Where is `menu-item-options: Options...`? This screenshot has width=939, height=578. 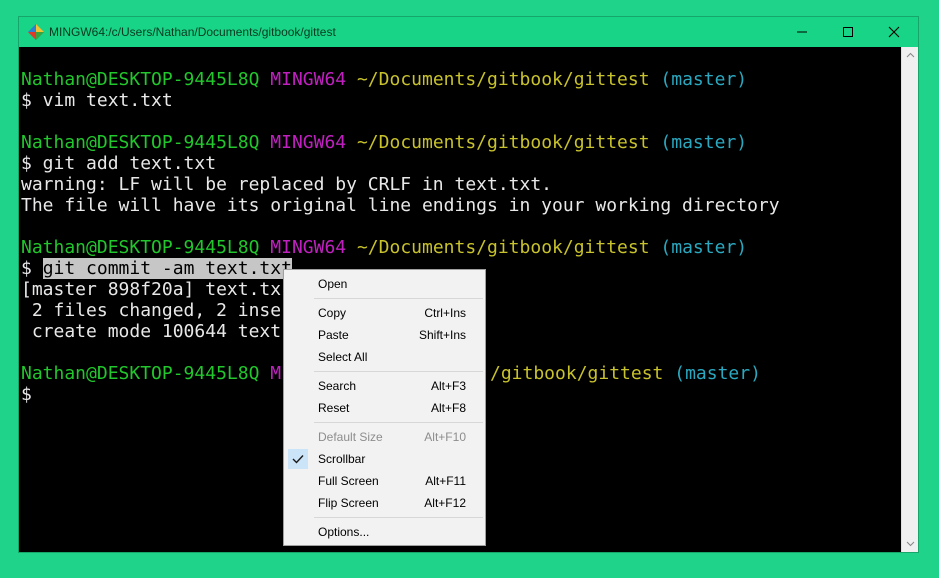 menu-item-options: Options... is located at coordinates (384, 532).